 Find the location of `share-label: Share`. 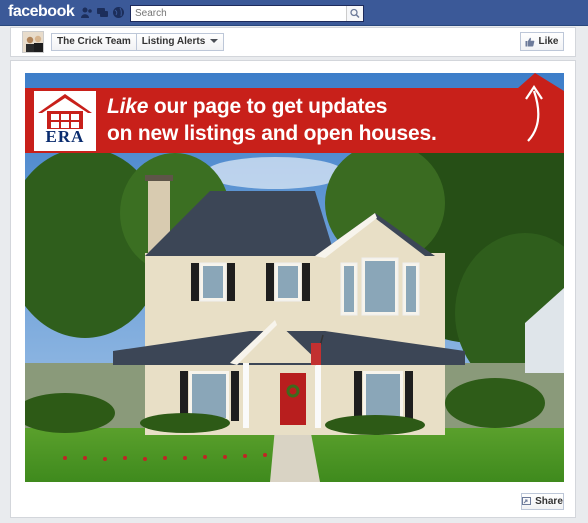

share-label: Share is located at coordinates (549, 501).